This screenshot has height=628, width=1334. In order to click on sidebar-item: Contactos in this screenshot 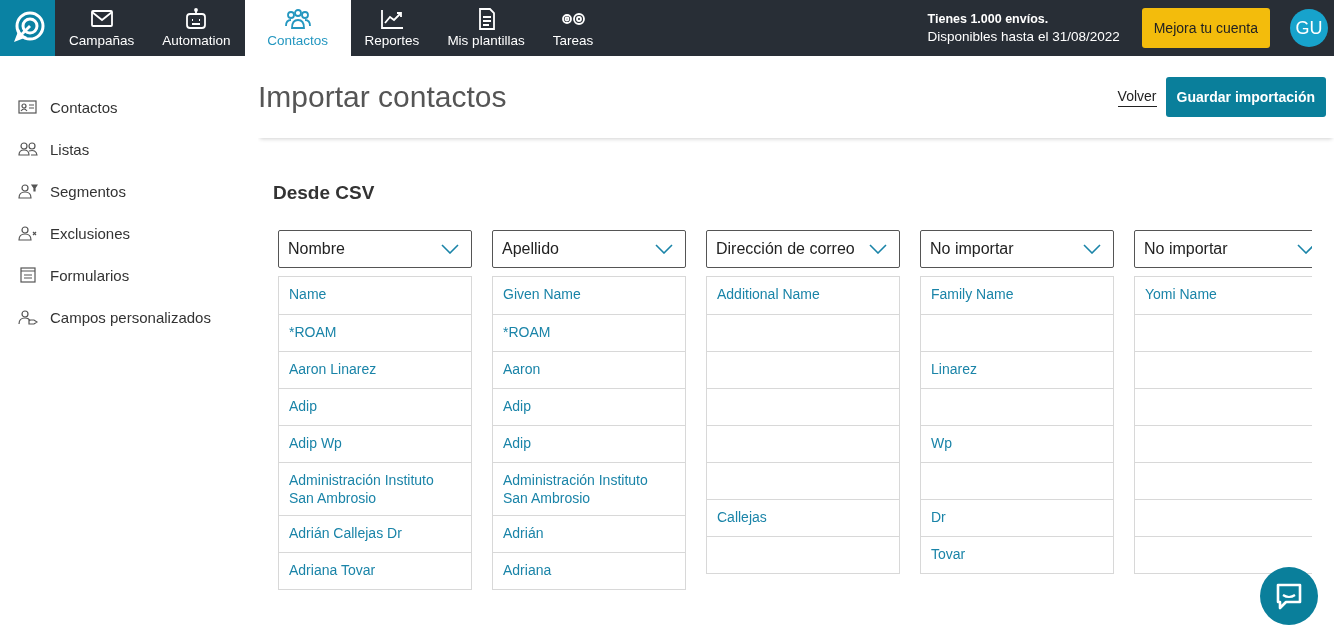, I will do `click(129, 107)`.